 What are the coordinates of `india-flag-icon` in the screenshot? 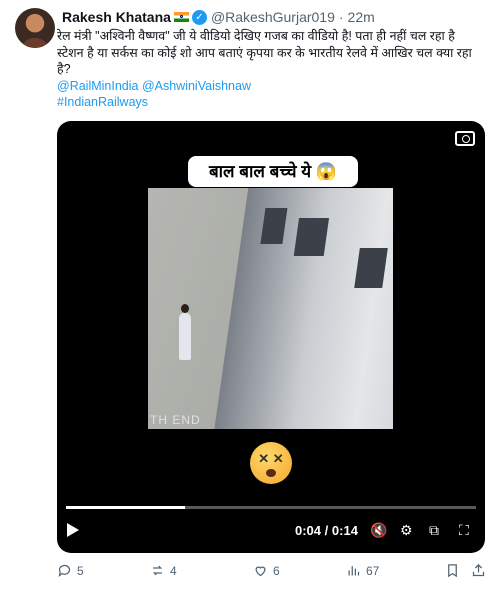 It's located at (181, 17).